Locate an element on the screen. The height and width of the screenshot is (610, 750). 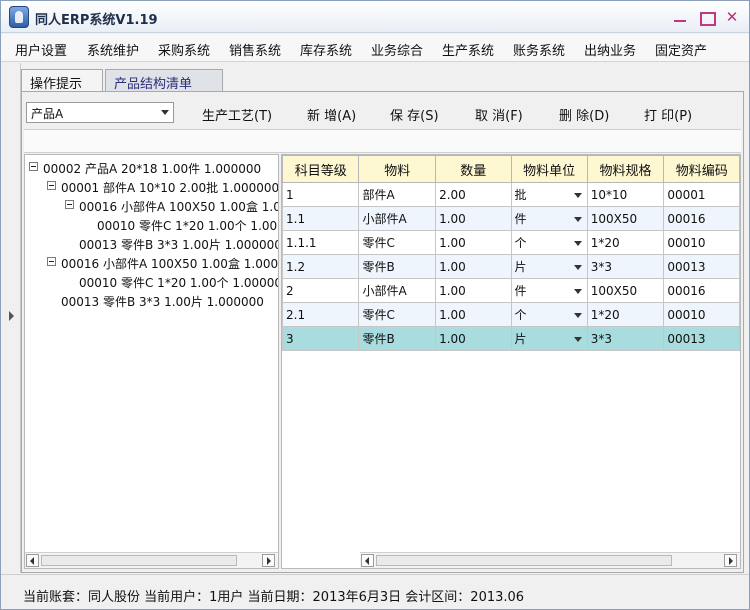
cell-level: 1 is located at coordinates (321, 194).